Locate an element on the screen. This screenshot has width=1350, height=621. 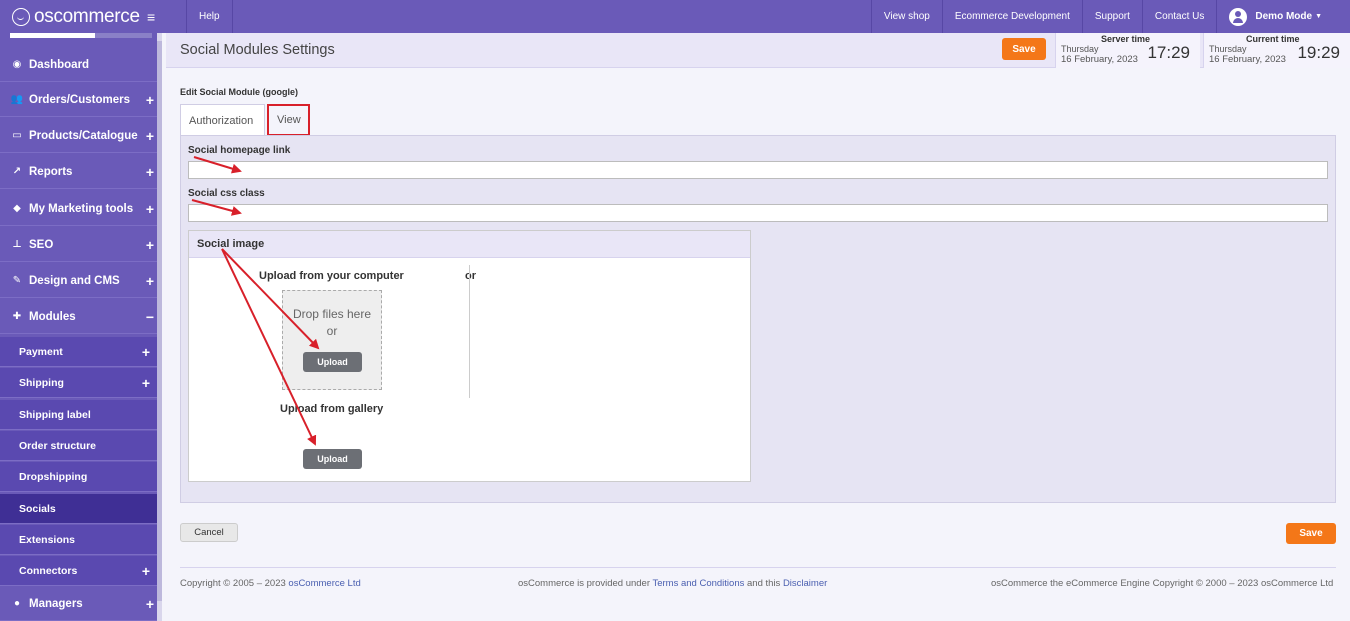
sidebar-scroll-indicator is located at coordinates (81, 35).